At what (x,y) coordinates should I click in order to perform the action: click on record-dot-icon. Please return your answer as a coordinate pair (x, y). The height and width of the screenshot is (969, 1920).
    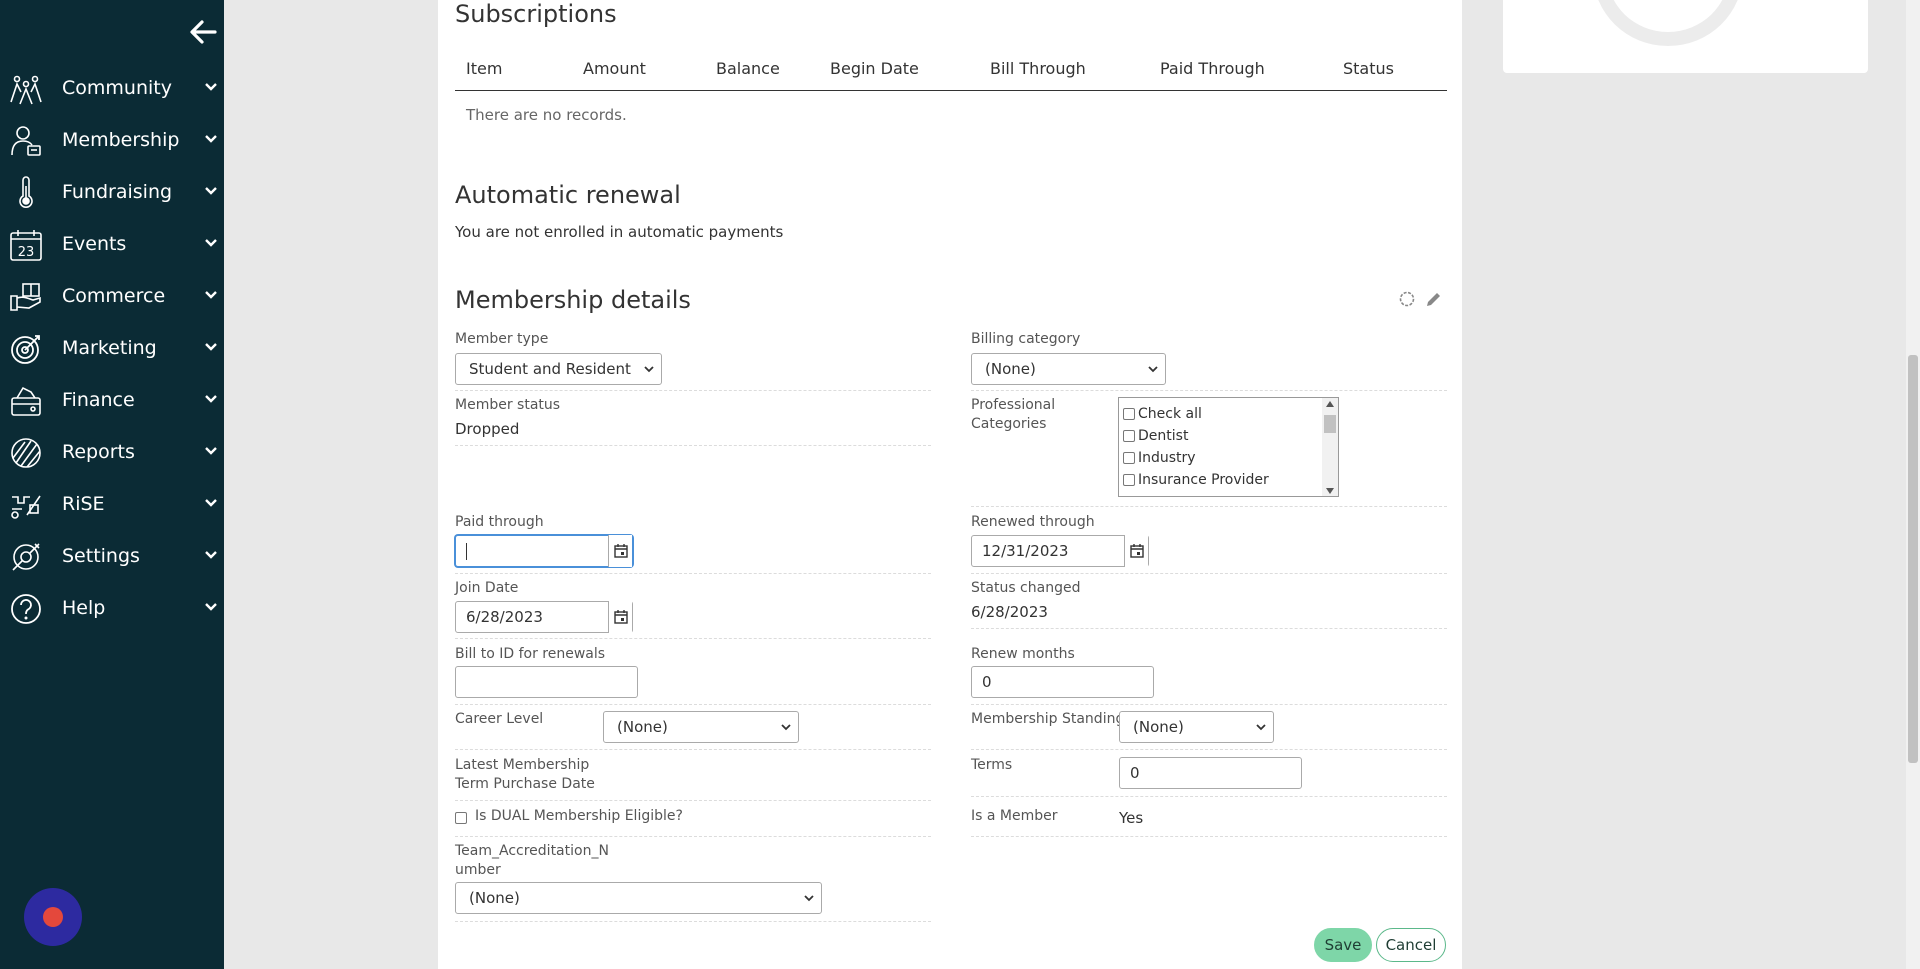
    Looking at the image, I should click on (53, 917).